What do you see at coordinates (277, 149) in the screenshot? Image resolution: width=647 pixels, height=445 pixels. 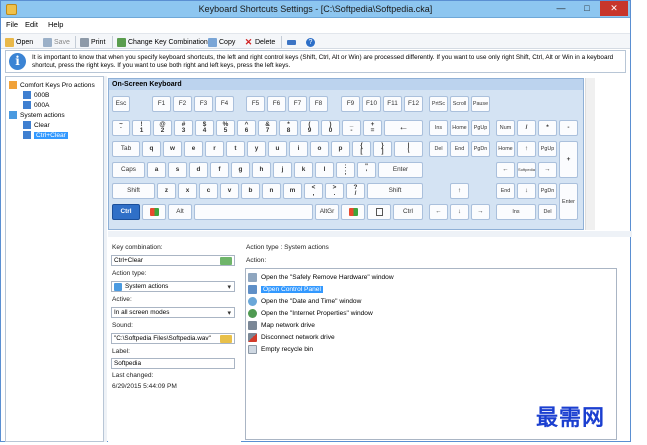 I see `key-u: u` at bounding box center [277, 149].